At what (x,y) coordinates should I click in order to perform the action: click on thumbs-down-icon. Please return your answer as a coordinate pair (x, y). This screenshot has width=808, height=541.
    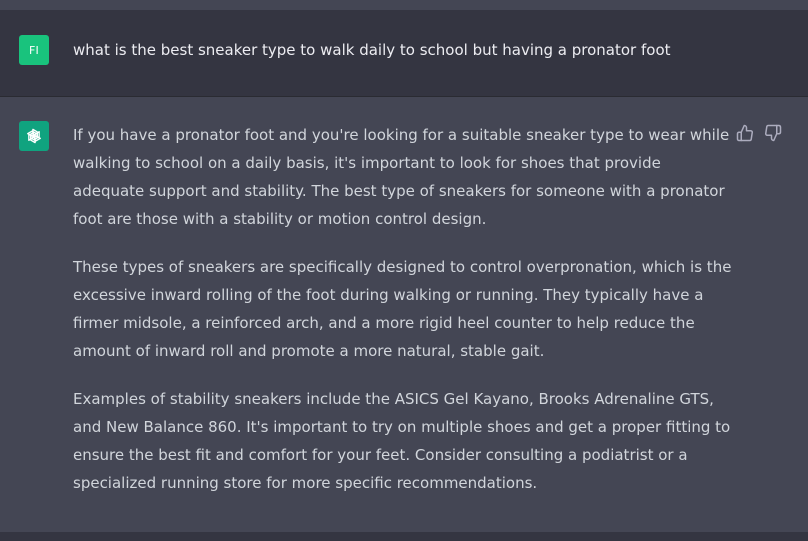
    Looking at the image, I should click on (773, 133).